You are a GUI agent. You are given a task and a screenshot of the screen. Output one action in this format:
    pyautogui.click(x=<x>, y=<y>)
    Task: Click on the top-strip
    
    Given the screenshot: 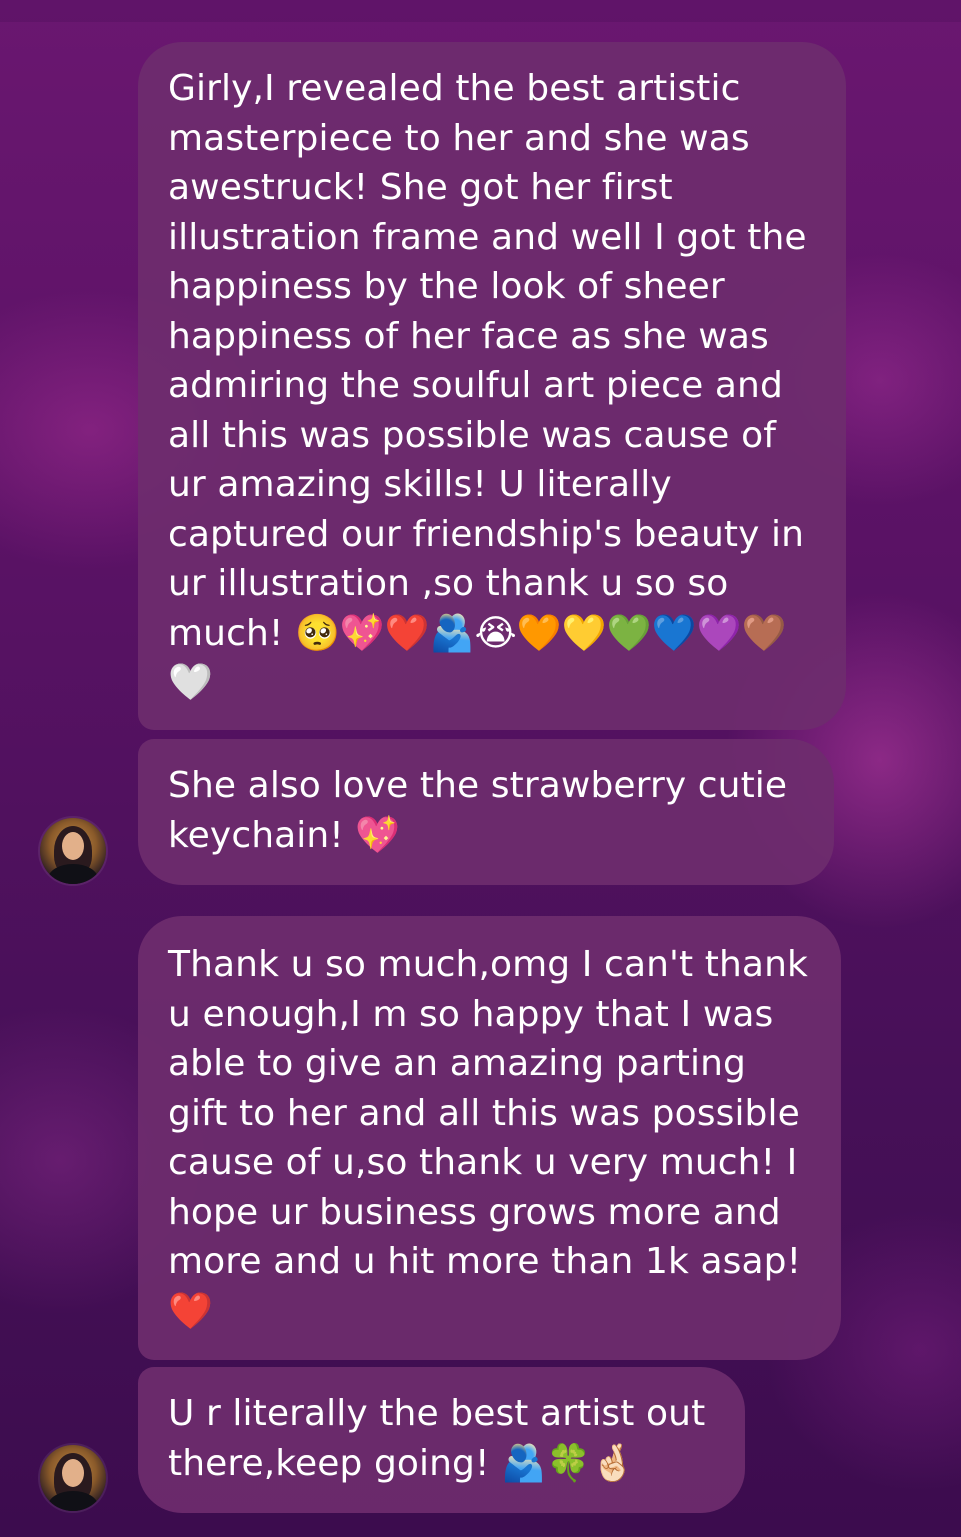 What is the action you would take?
    pyautogui.click(x=480, y=11)
    